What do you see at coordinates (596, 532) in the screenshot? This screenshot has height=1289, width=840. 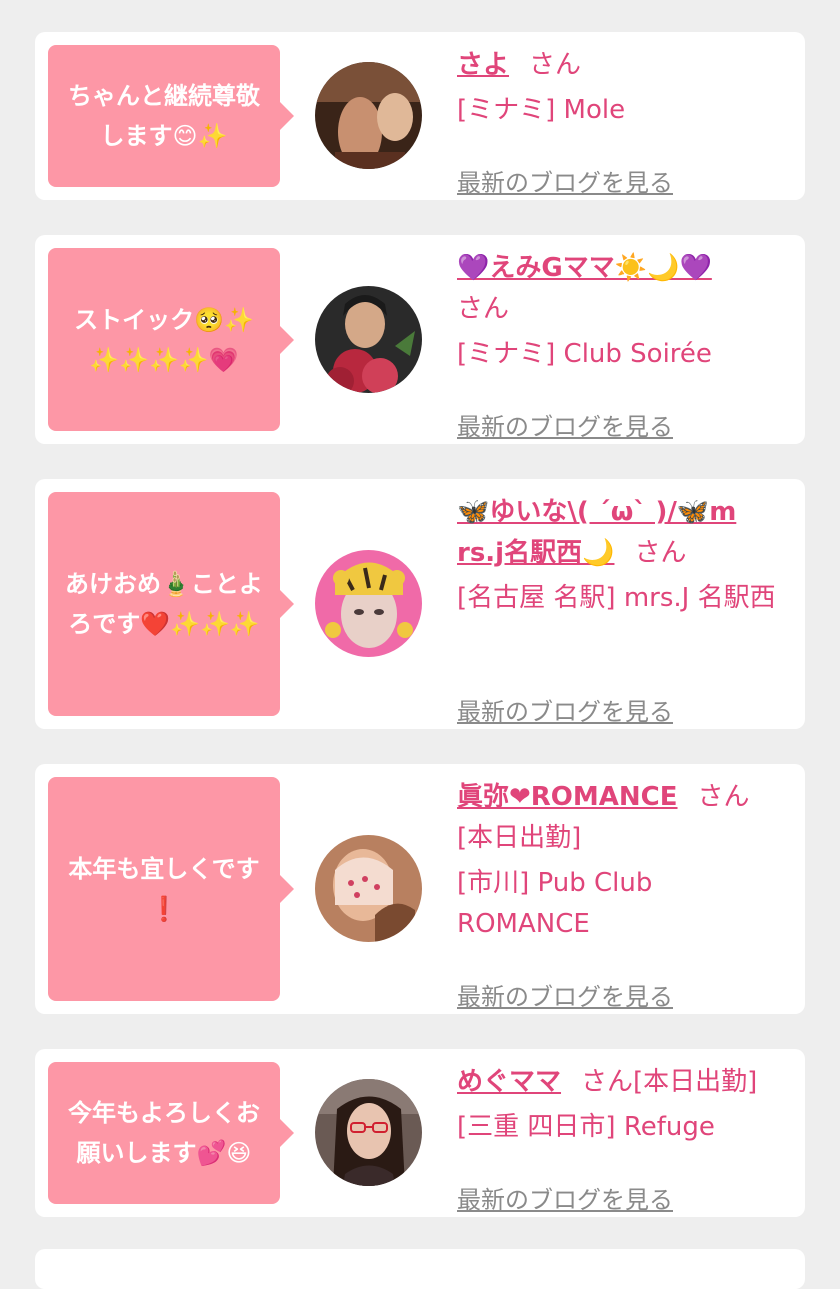 I see `user-name-link: 🦋ゆいな\( ´ω` )/🦋mrs.j名駅西🌙` at bounding box center [596, 532].